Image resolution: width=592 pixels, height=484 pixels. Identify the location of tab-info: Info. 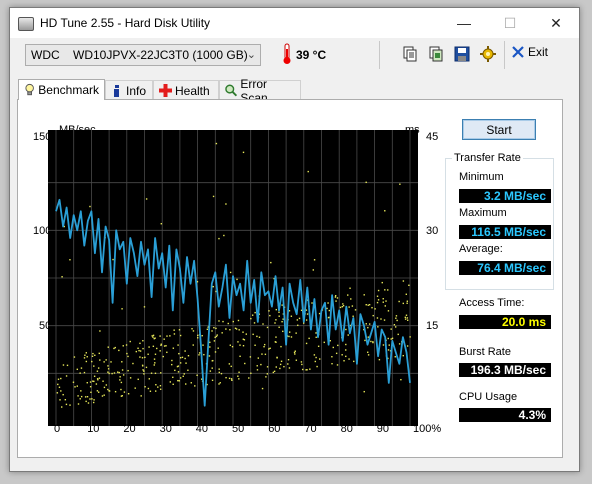
(129, 90).